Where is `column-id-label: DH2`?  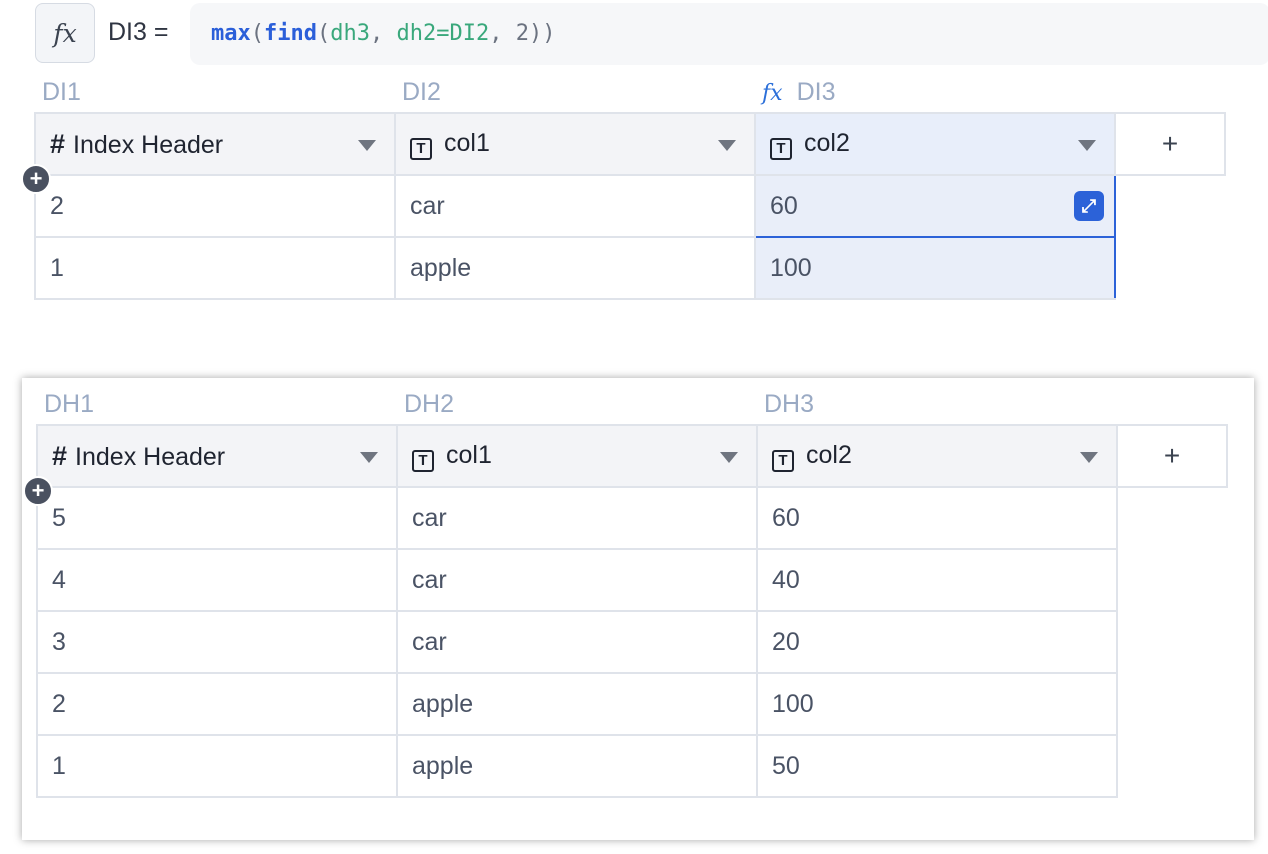 column-id-label: DH2 is located at coordinates (429, 404).